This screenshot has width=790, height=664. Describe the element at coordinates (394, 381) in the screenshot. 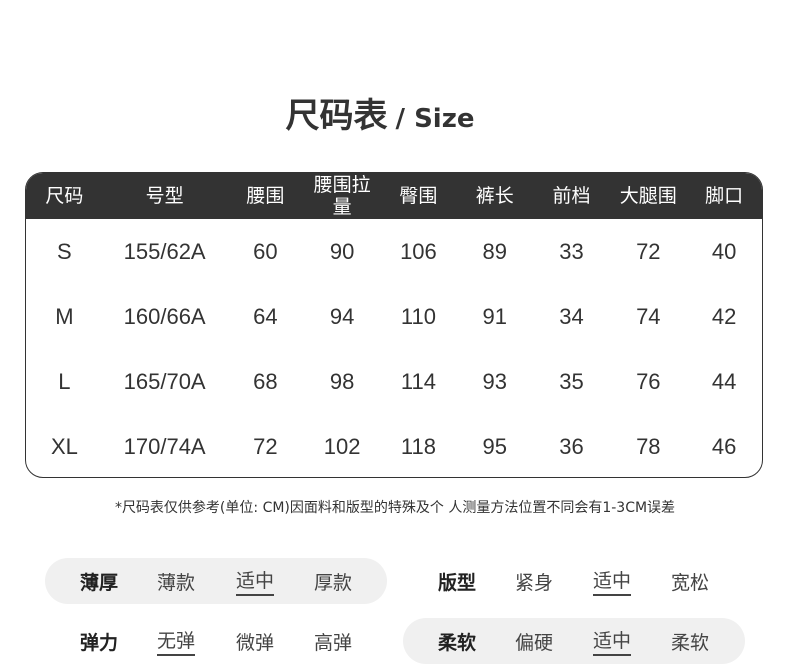

I see `table-row: L 165/70A 68 98 114 93 35 76 44` at that location.